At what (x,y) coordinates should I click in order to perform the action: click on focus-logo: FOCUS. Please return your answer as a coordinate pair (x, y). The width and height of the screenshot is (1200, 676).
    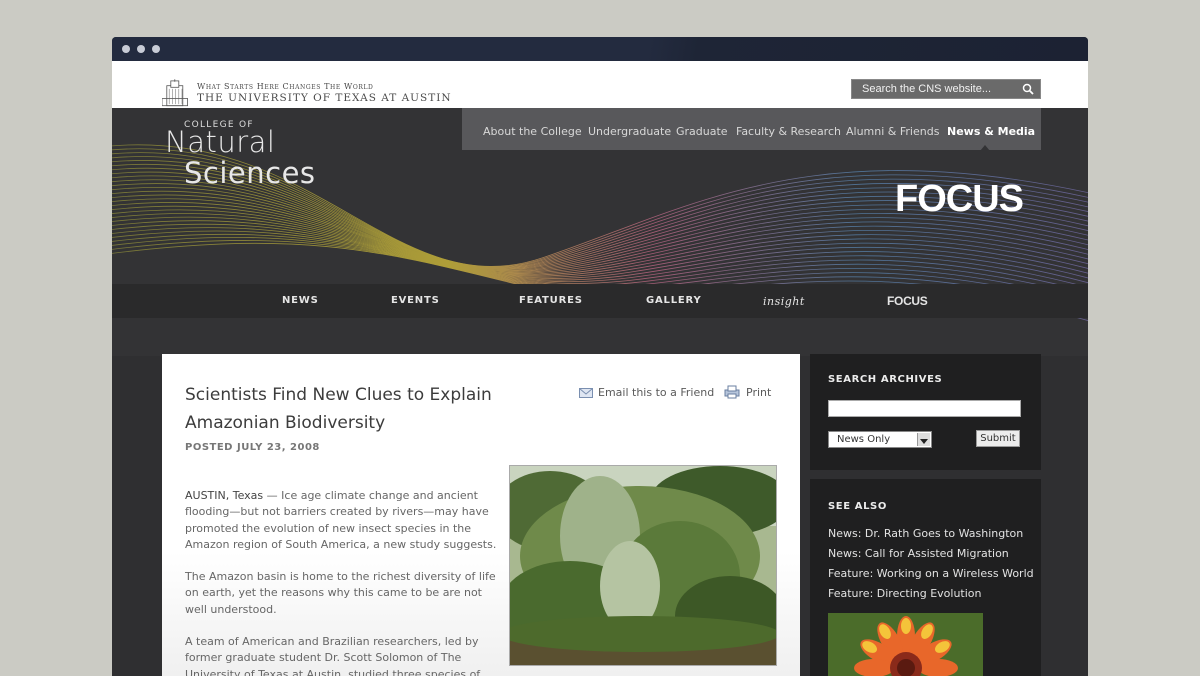
    Looking at the image, I should click on (959, 199).